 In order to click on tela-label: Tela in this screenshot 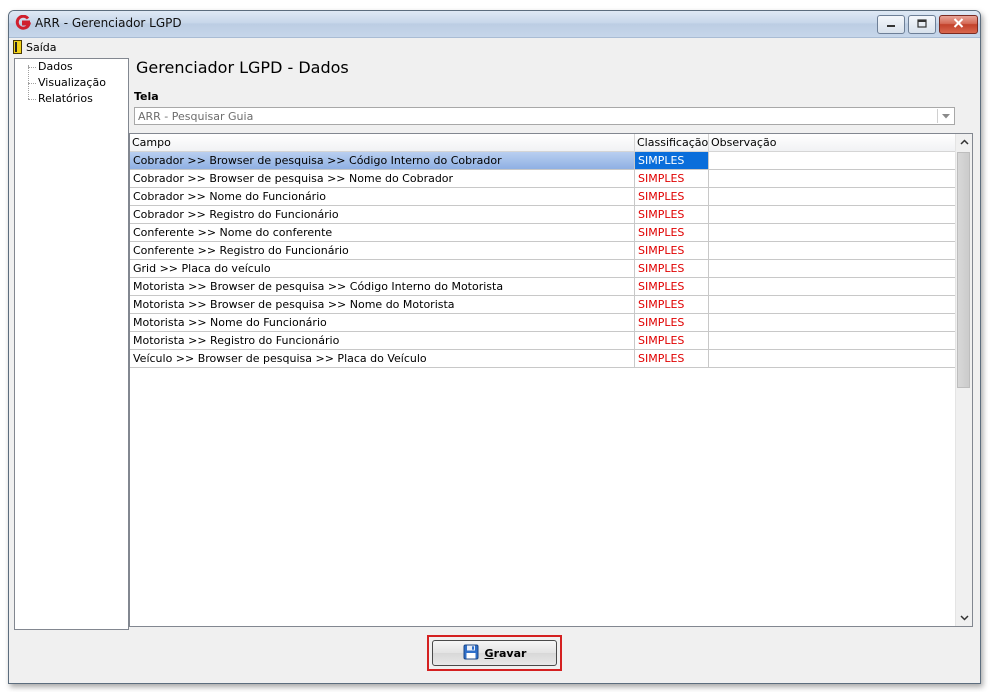, I will do `click(146, 96)`.